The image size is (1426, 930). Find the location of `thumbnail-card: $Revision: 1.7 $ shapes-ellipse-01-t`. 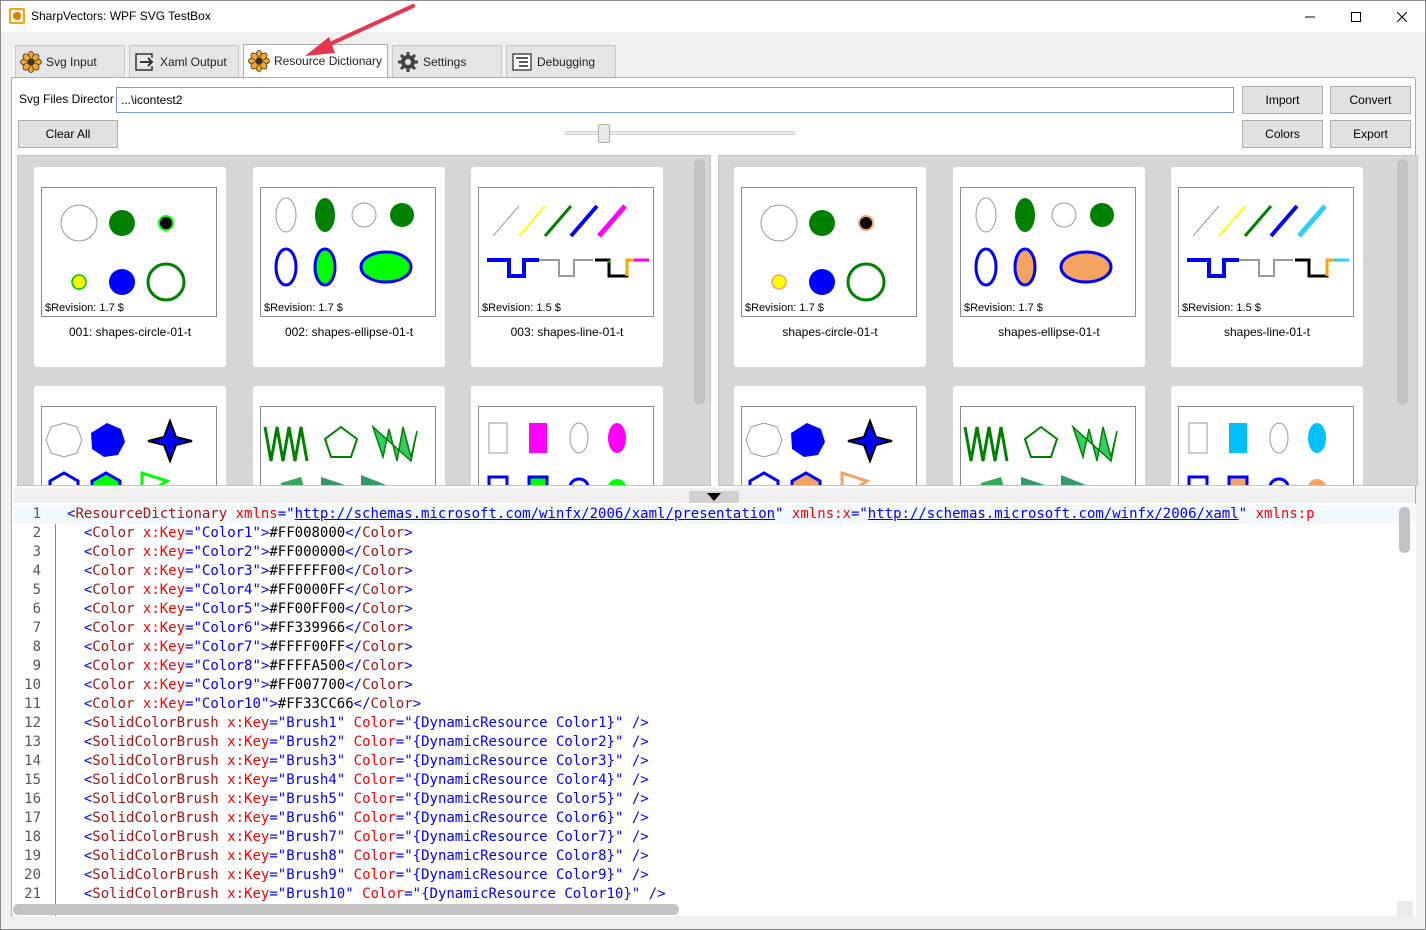

thumbnail-card: $Revision: 1.7 $ shapes-ellipse-01-t is located at coordinates (1049, 267).